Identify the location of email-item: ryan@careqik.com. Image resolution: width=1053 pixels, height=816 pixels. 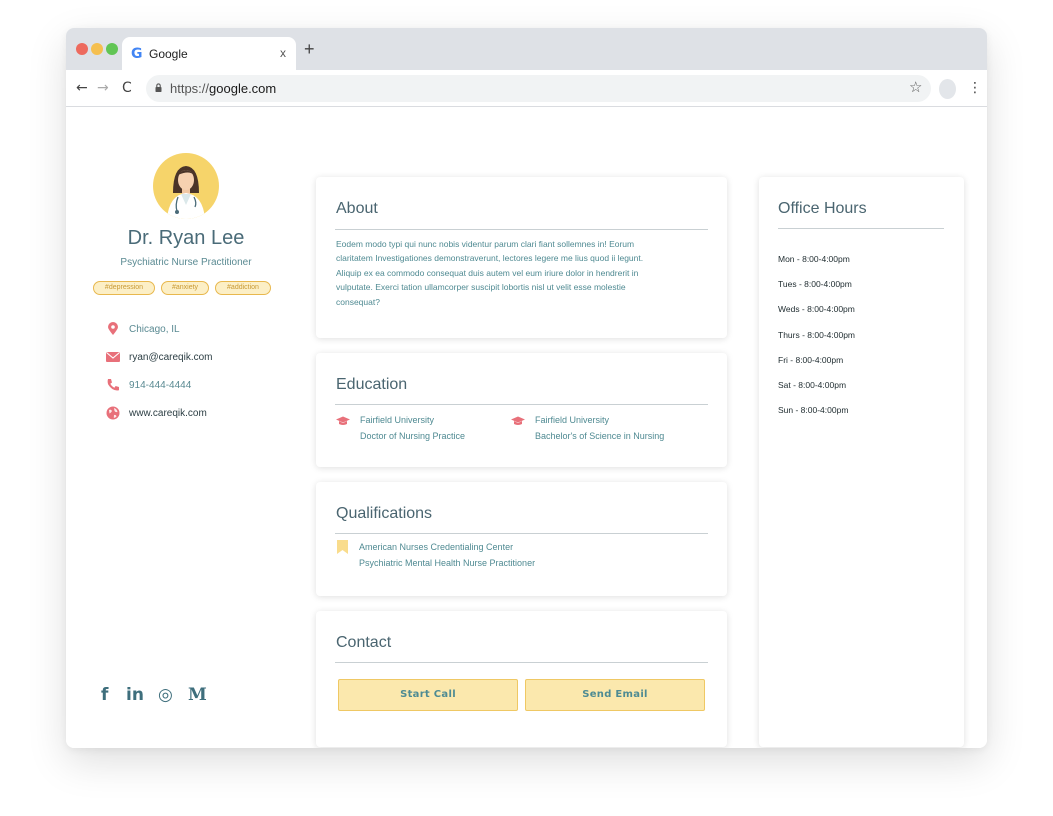
(206, 358).